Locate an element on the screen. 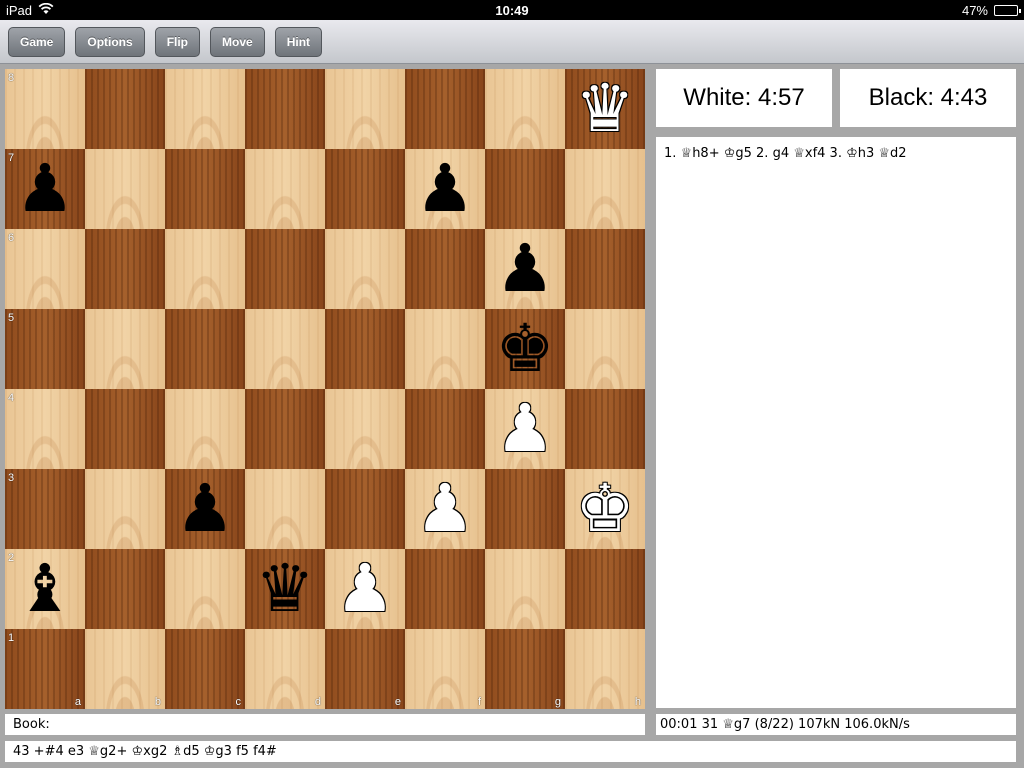 The image size is (1024, 768). square-a1: 1a is located at coordinates (45, 669).